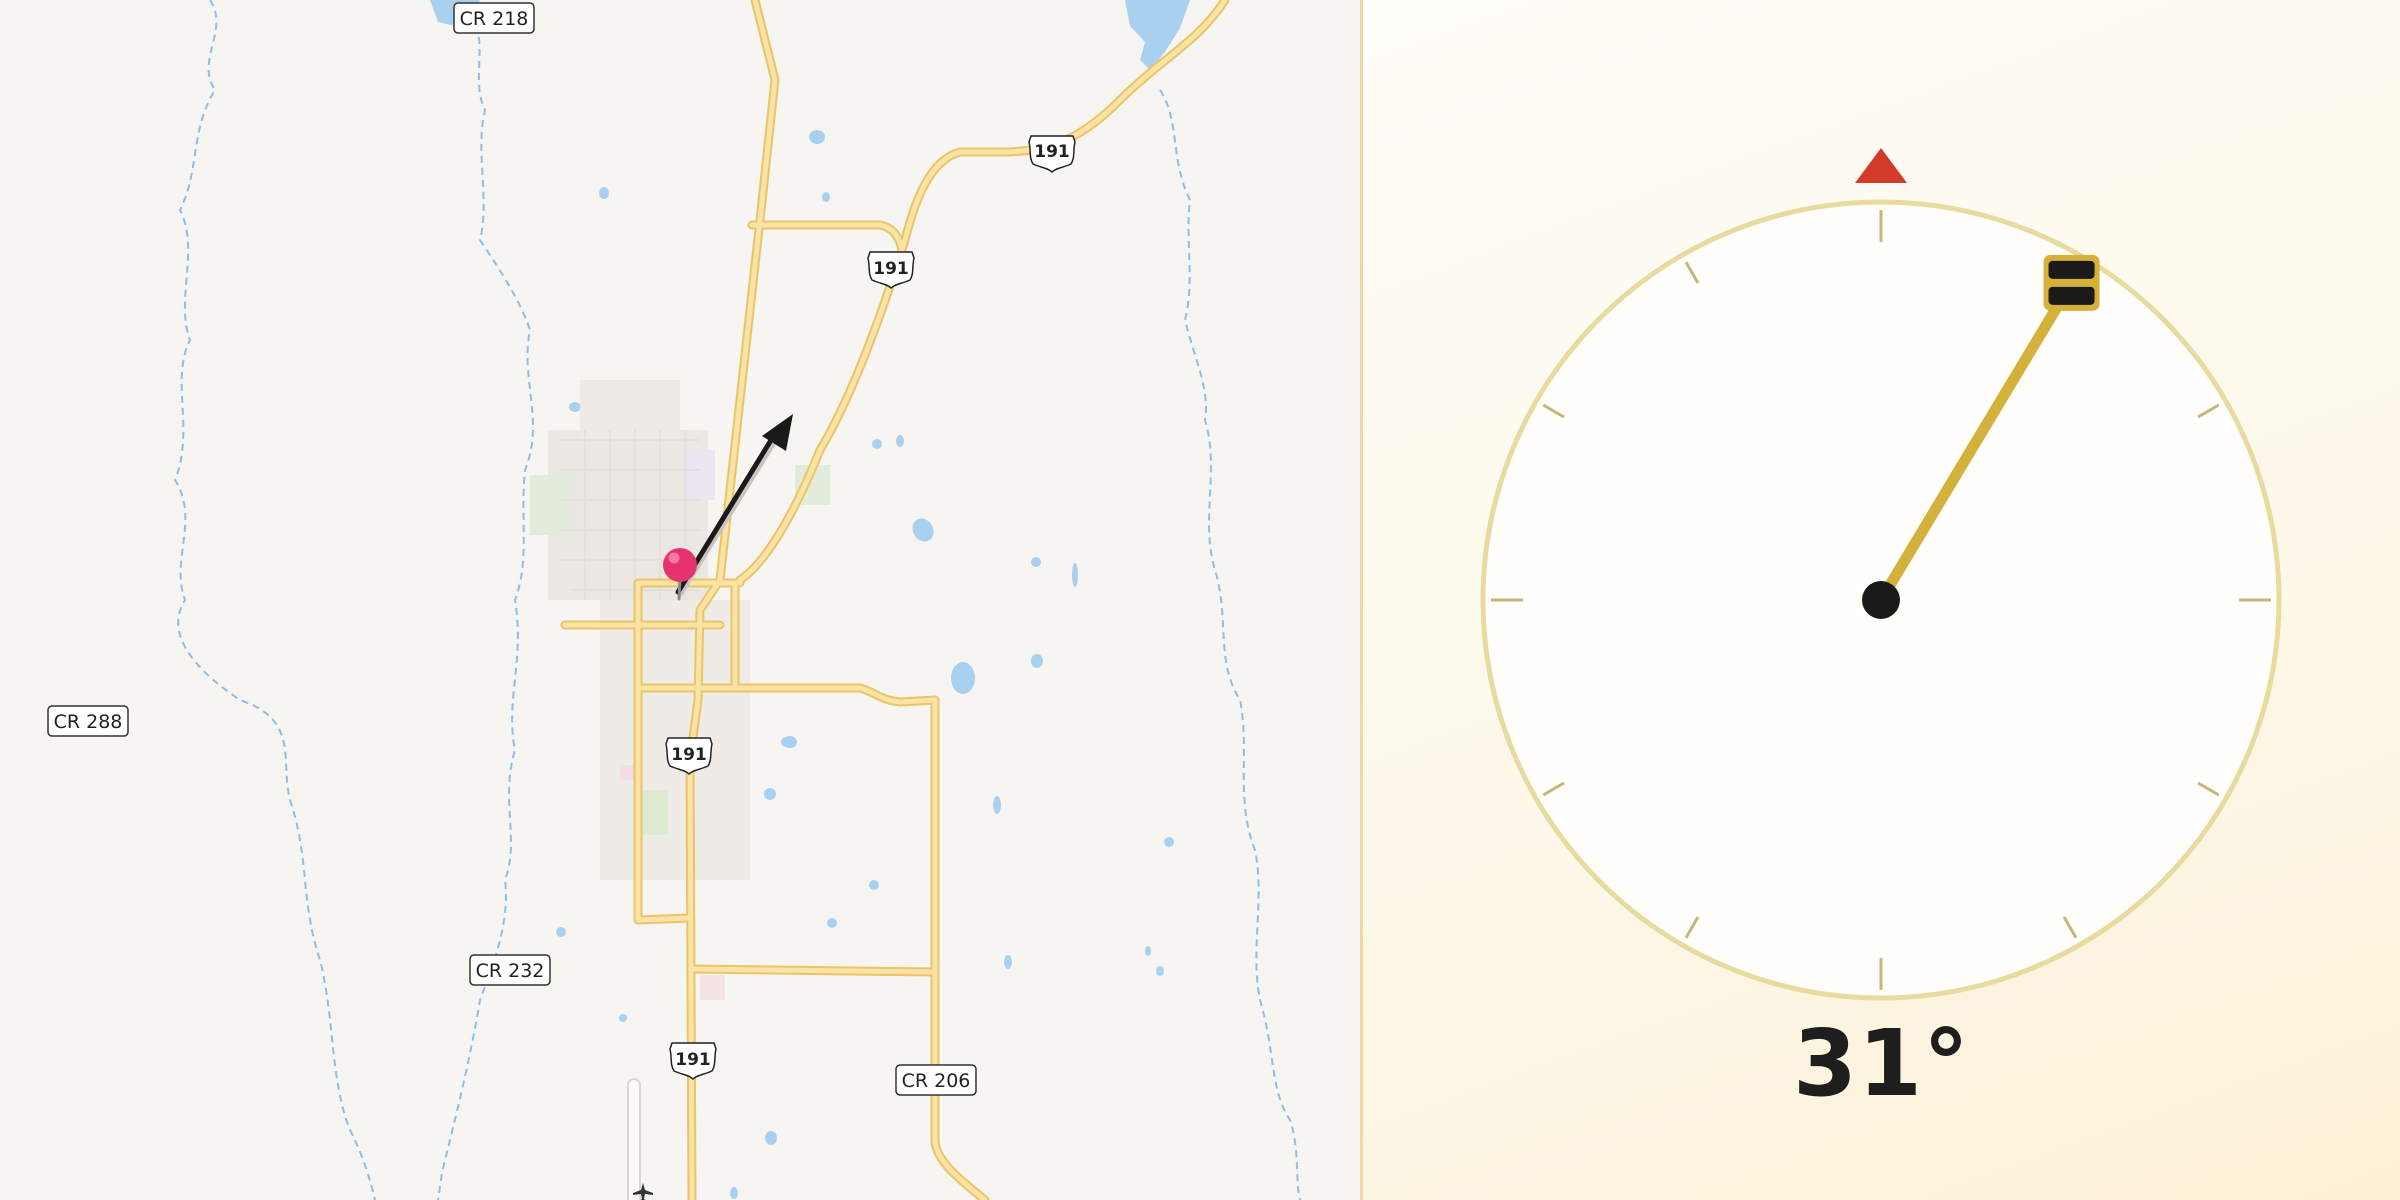 This screenshot has width=2400, height=1200. Describe the element at coordinates (1881, 1063) in the screenshot. I see `heading-readout: 31°` at that location.